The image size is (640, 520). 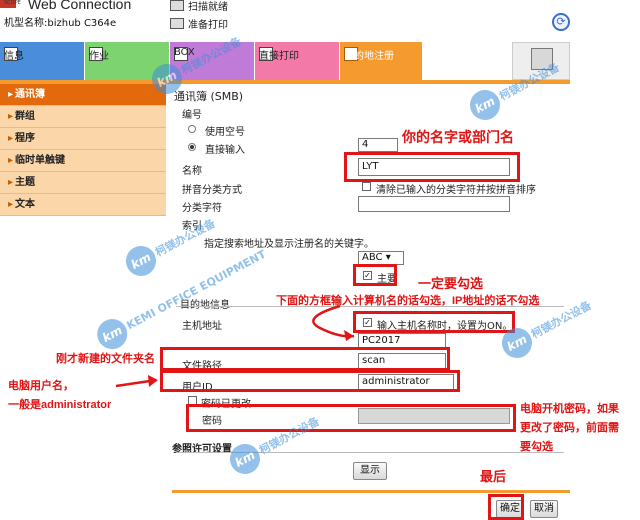 What do you see at coordinates (371, 491) in the screenshot?
I see `footer-divider` at bounding box center [371, 491].